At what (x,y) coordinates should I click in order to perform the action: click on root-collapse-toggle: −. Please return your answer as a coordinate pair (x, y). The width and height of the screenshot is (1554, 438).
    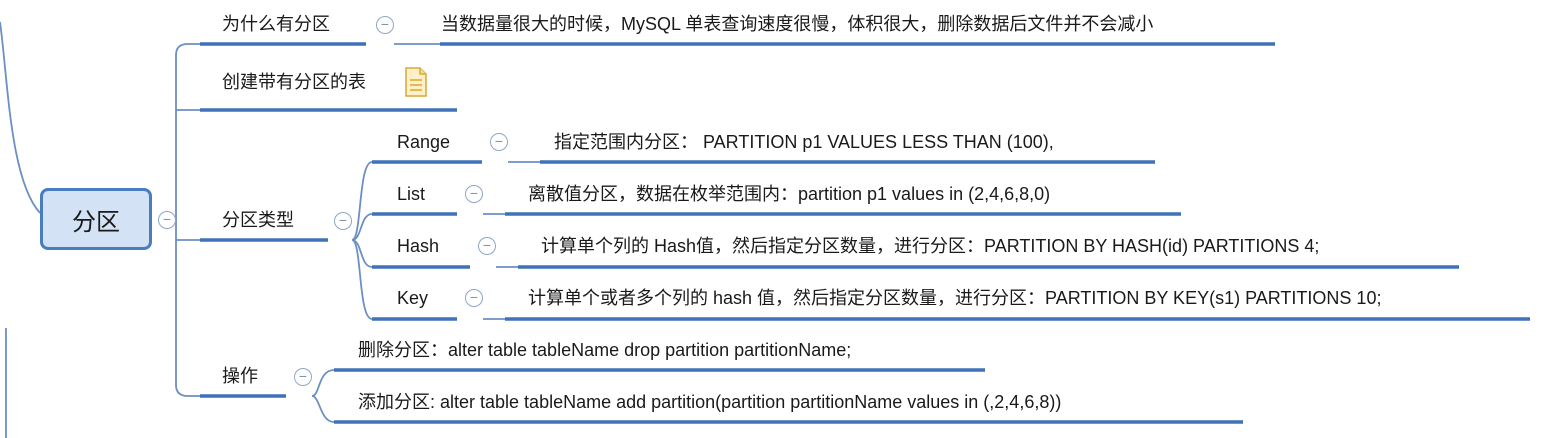
    Looking at the image, I should click on (167, 220).